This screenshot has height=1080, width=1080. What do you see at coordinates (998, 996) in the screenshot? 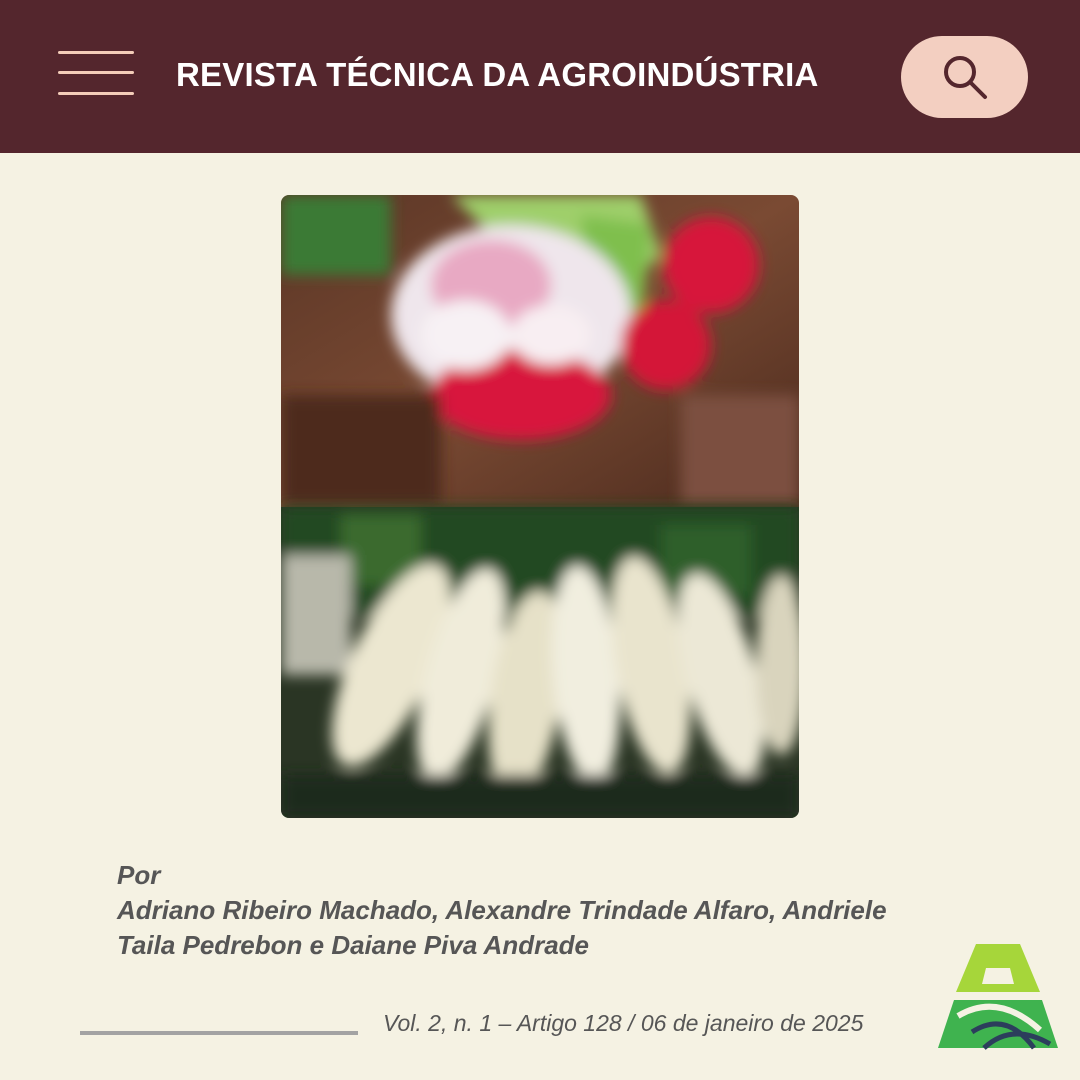
I see `agroindustria-logo` at bounding box center [998, 996].